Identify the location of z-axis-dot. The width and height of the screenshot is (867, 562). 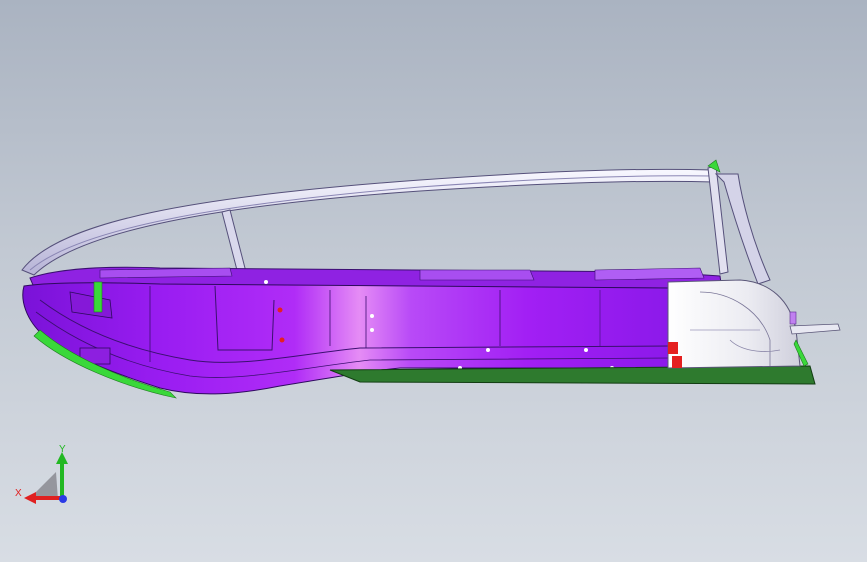
(63, 499).